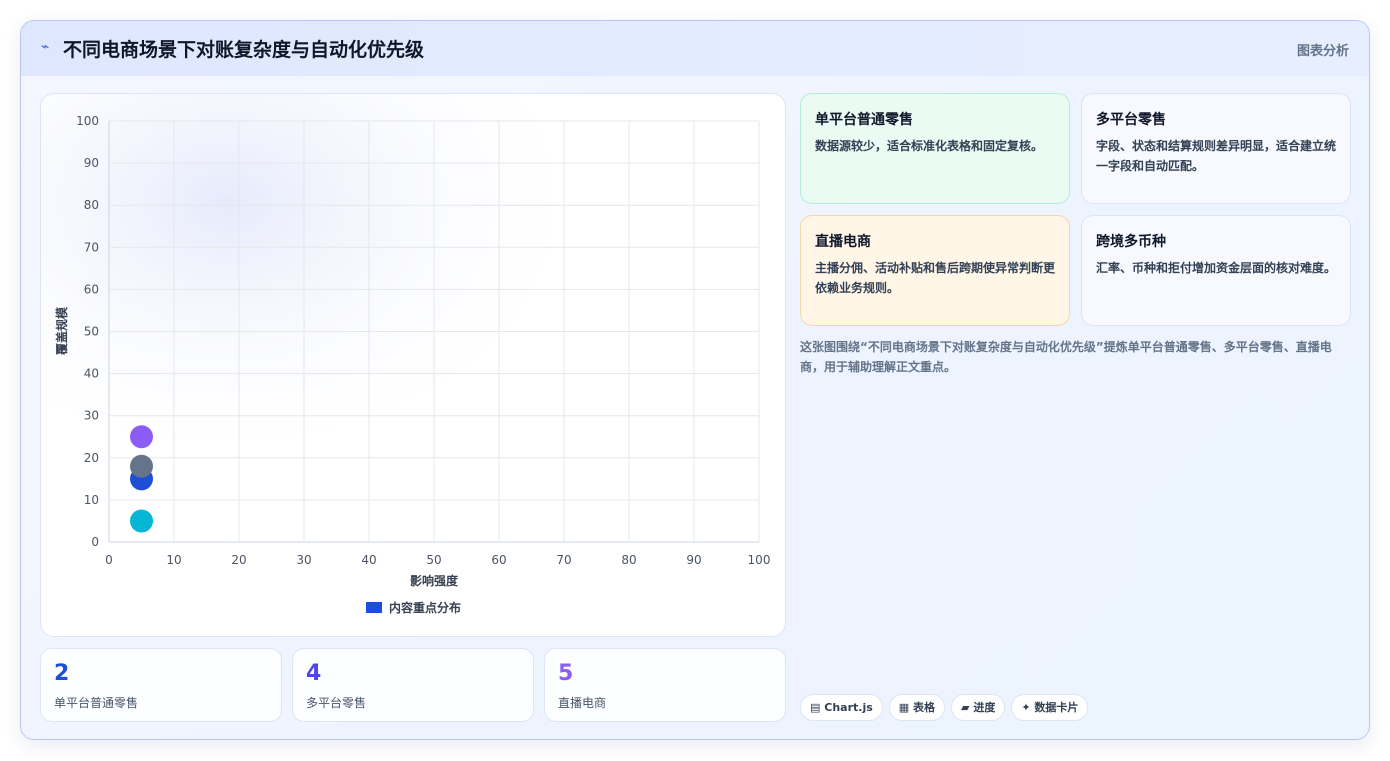  I want to click on chip-label: 进度, so click(984, 707).